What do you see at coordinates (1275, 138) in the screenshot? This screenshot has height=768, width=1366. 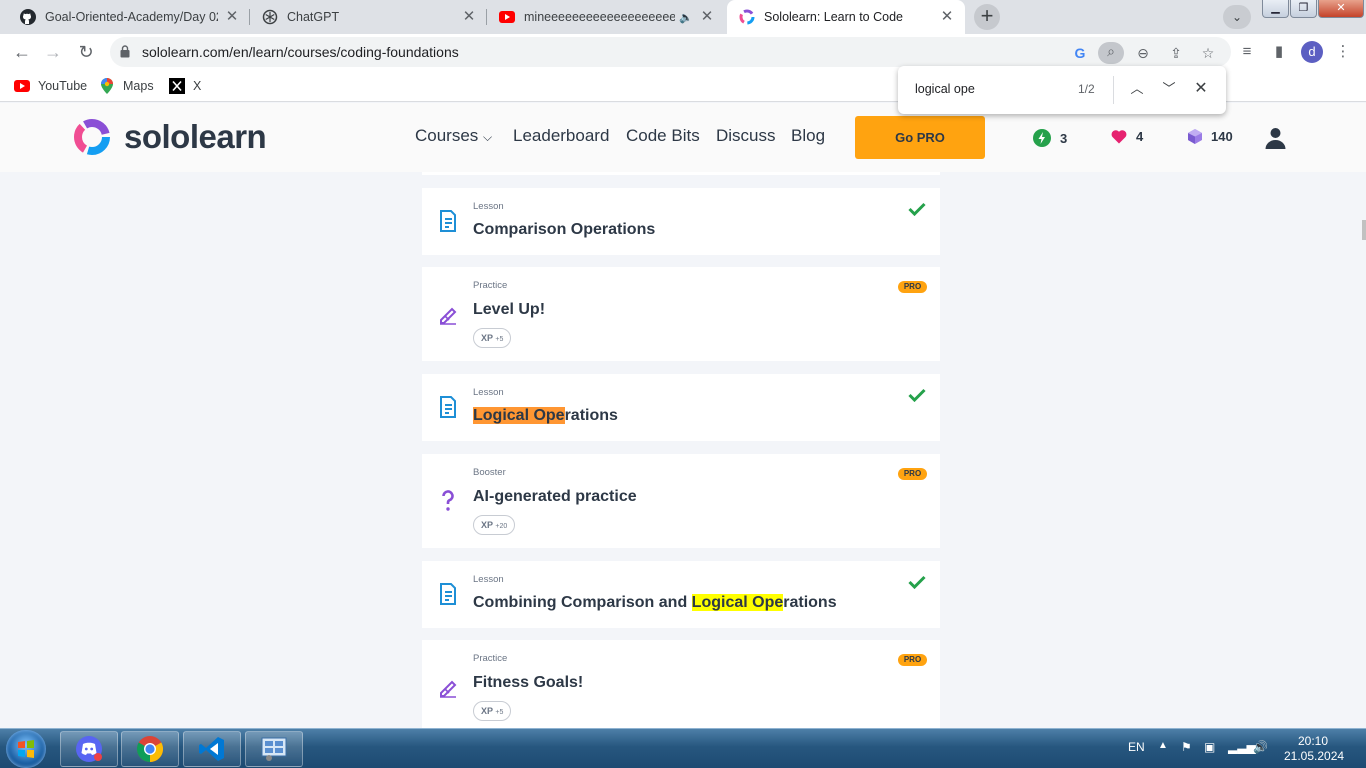 I see `user-avatar-icon` at bounding box center [1275, 138].